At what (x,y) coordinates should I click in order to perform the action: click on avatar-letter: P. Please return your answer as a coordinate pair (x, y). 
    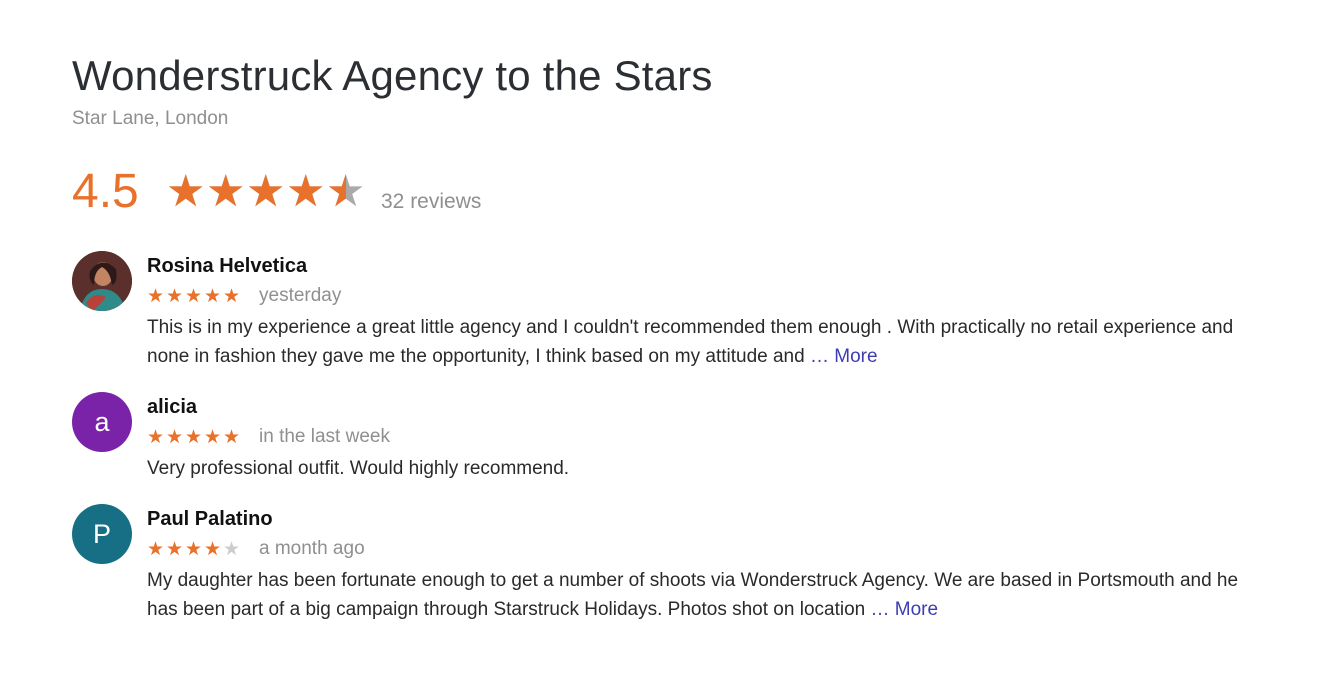
    Looking at the image, I should click on (101, 533).